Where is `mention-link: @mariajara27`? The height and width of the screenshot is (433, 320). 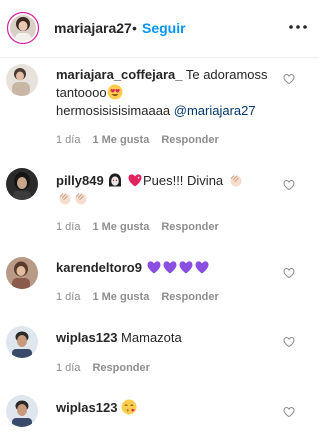
mention-link: @mariajara27 is located at coordinates (215, 110).